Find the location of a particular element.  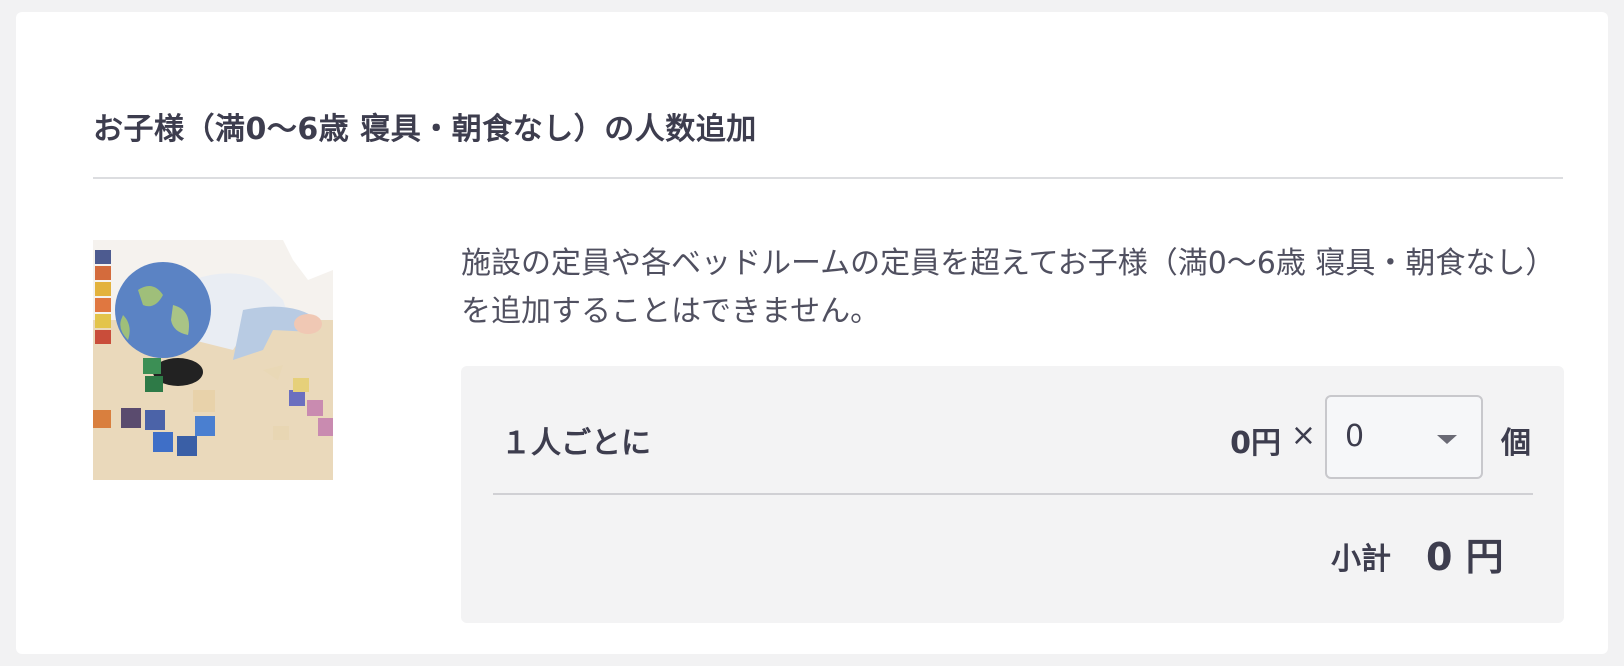

child-photo-illustration is located at coordinates (213, 360).